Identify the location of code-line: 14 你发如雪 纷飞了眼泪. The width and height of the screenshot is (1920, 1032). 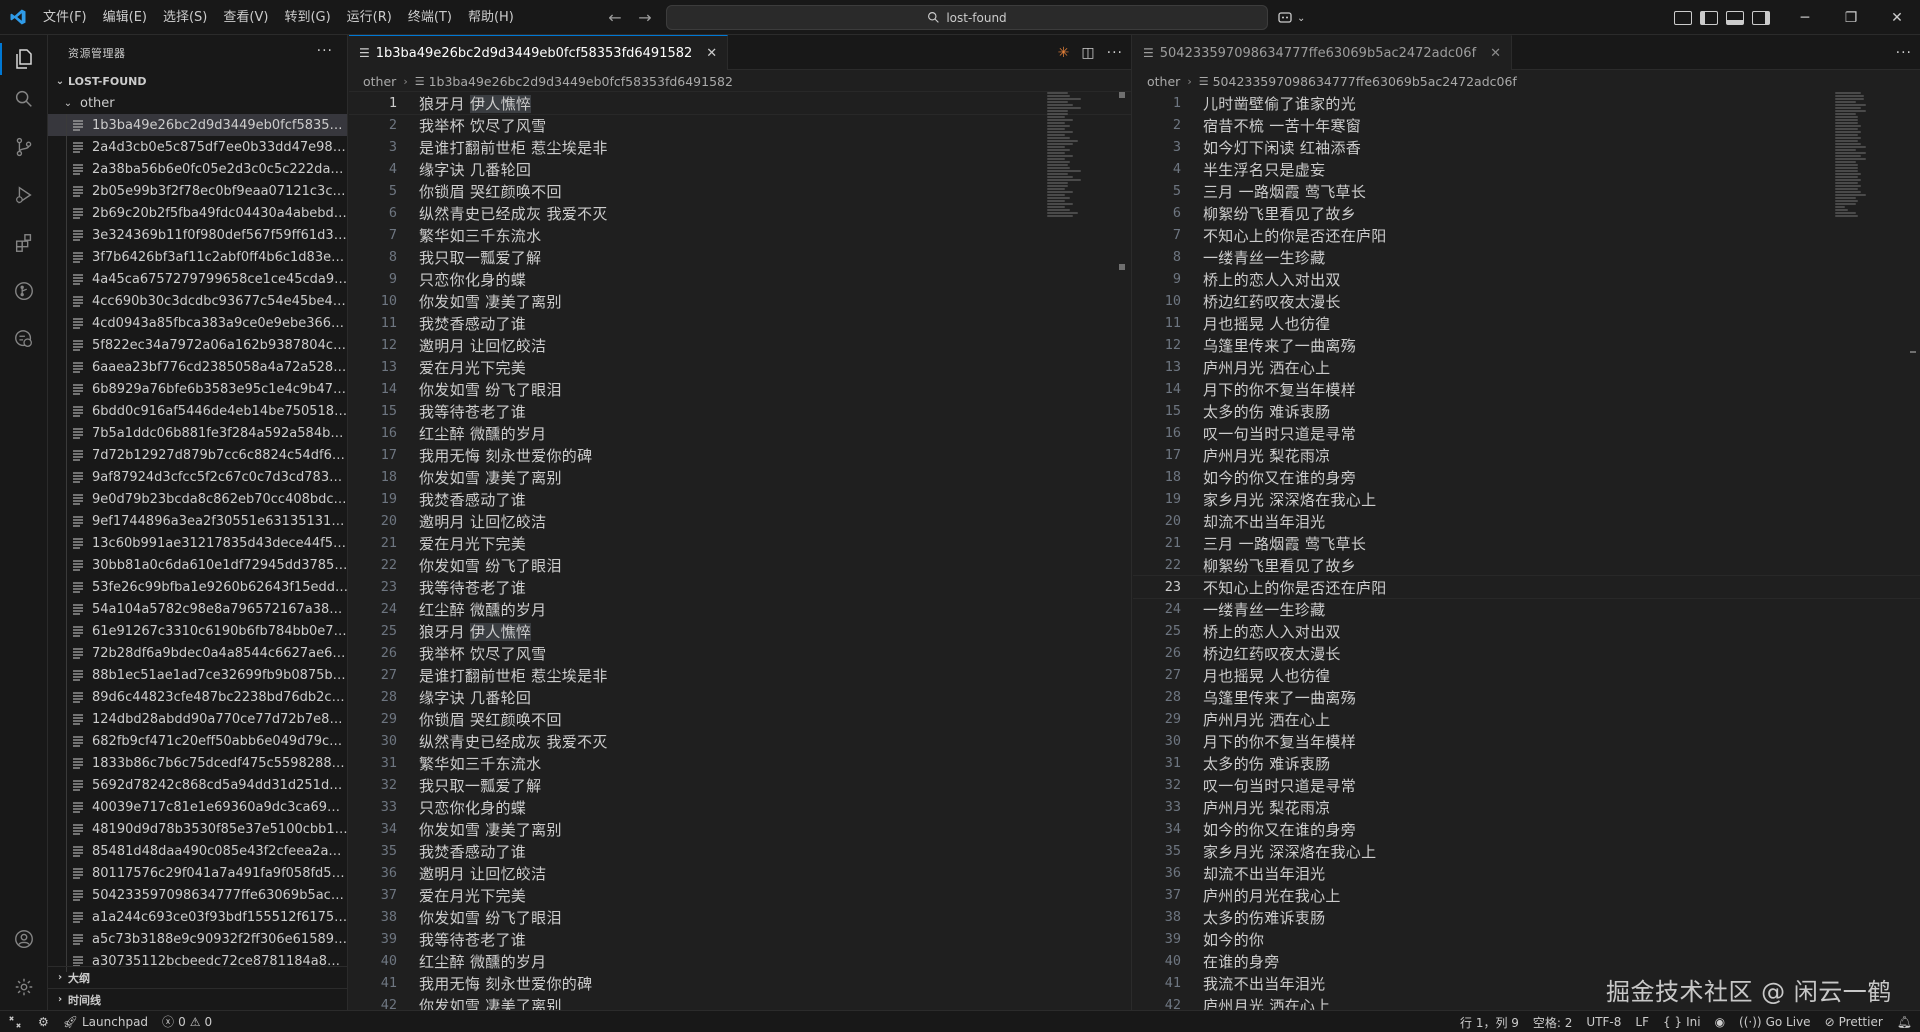
(740, 389).